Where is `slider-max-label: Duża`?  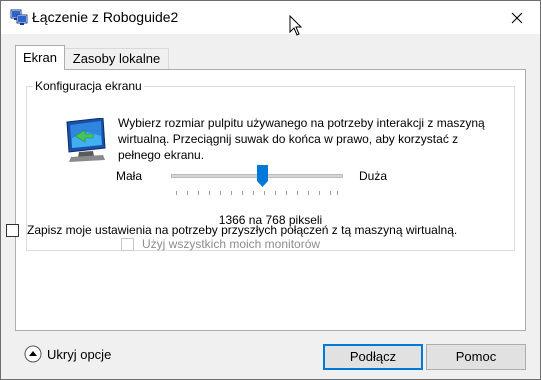
slider-max-label: Duża is located at coordinates (373, 176).